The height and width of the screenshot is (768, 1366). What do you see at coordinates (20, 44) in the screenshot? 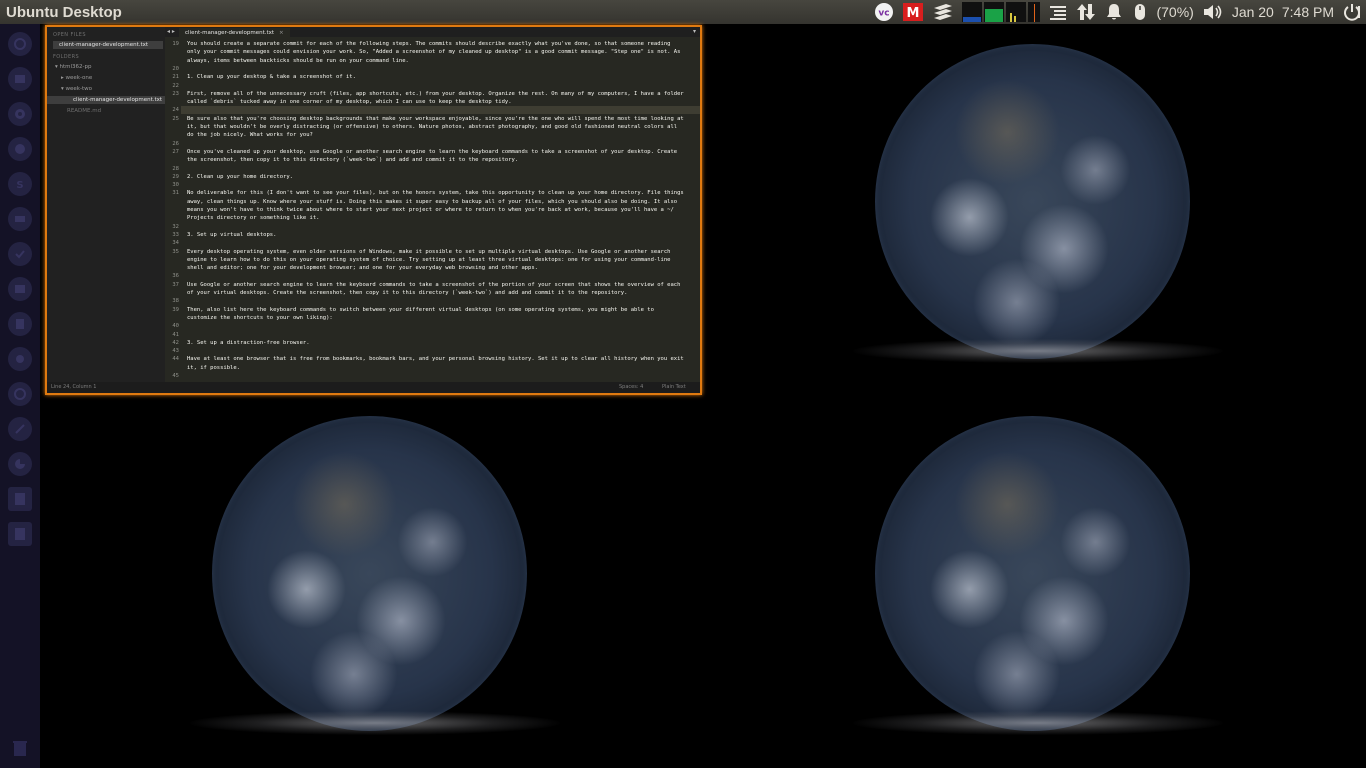
I see `dash-icon` at bounding box center [20, 44].